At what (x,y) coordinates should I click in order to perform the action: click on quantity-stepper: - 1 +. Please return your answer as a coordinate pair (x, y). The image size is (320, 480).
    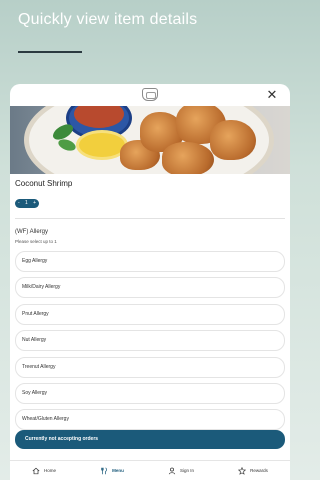
    Looking at the image, I should click on (27, 203).